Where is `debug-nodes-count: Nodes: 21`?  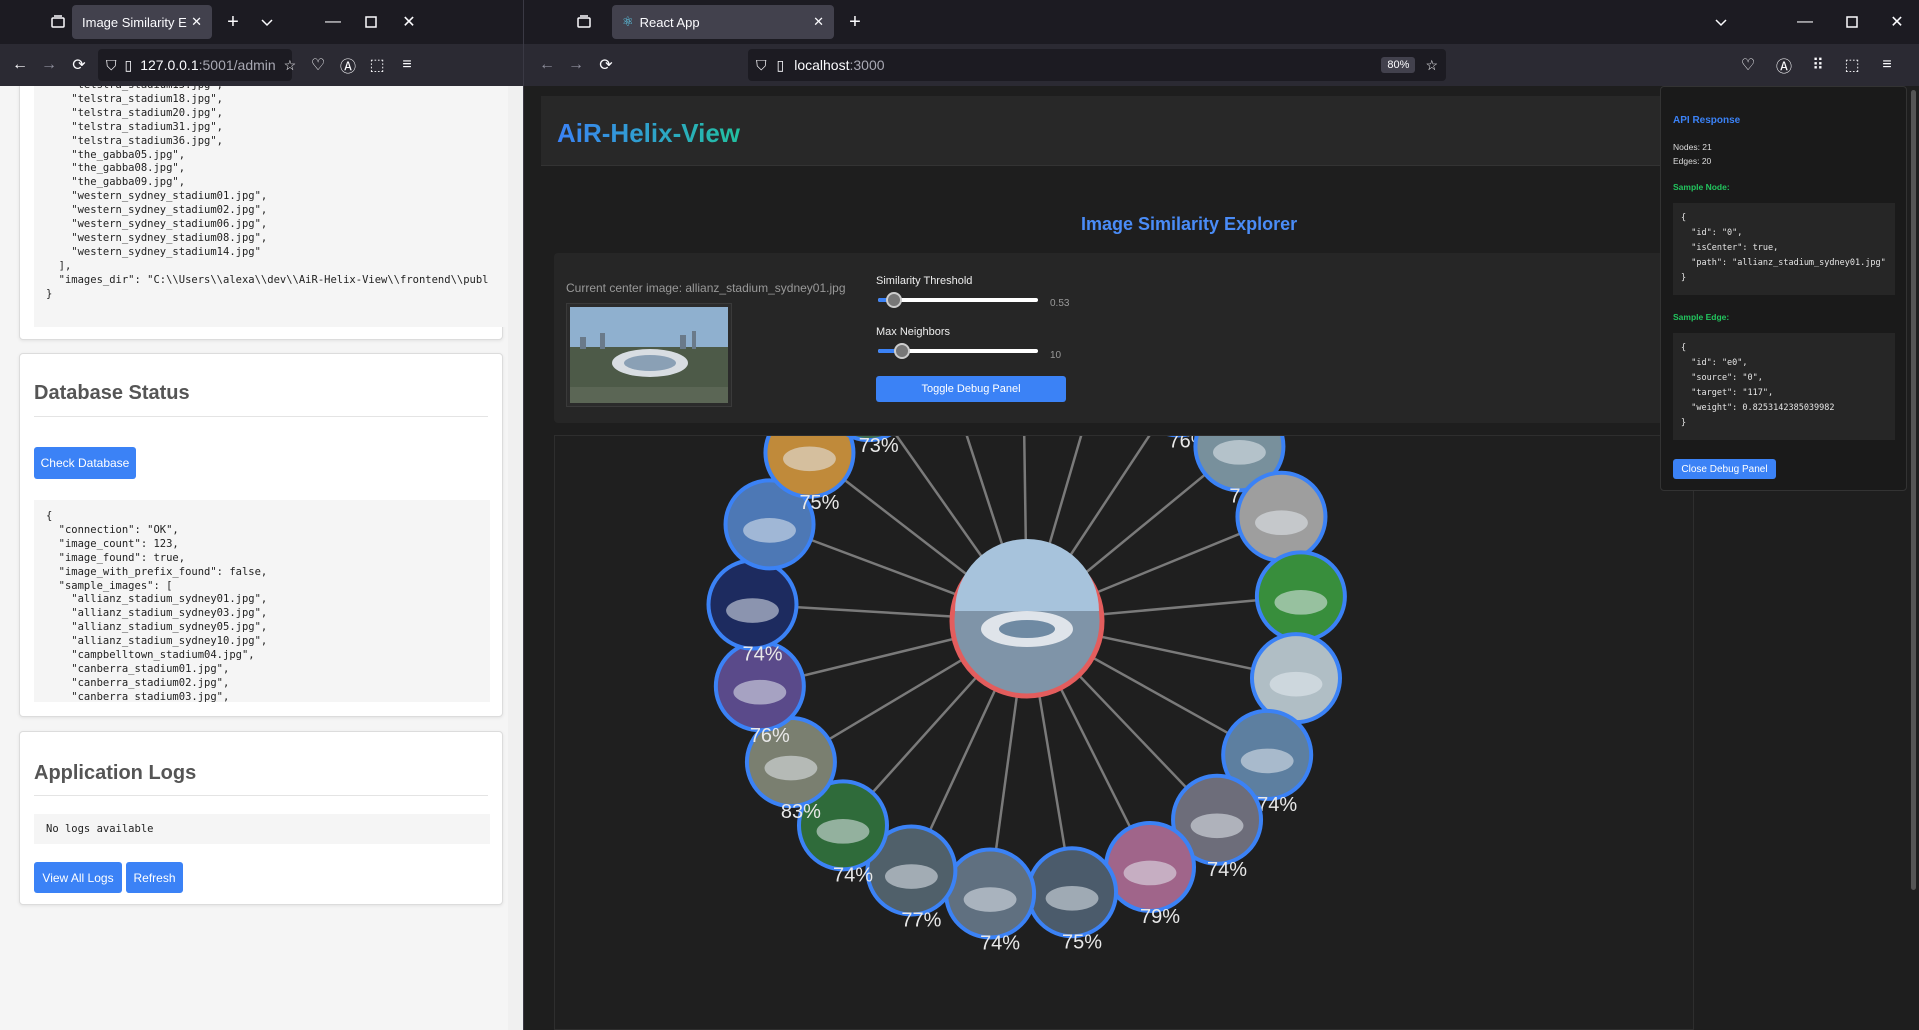 debug-nodes-count: Nodes: 21 is located at coordinates (1692, 147).